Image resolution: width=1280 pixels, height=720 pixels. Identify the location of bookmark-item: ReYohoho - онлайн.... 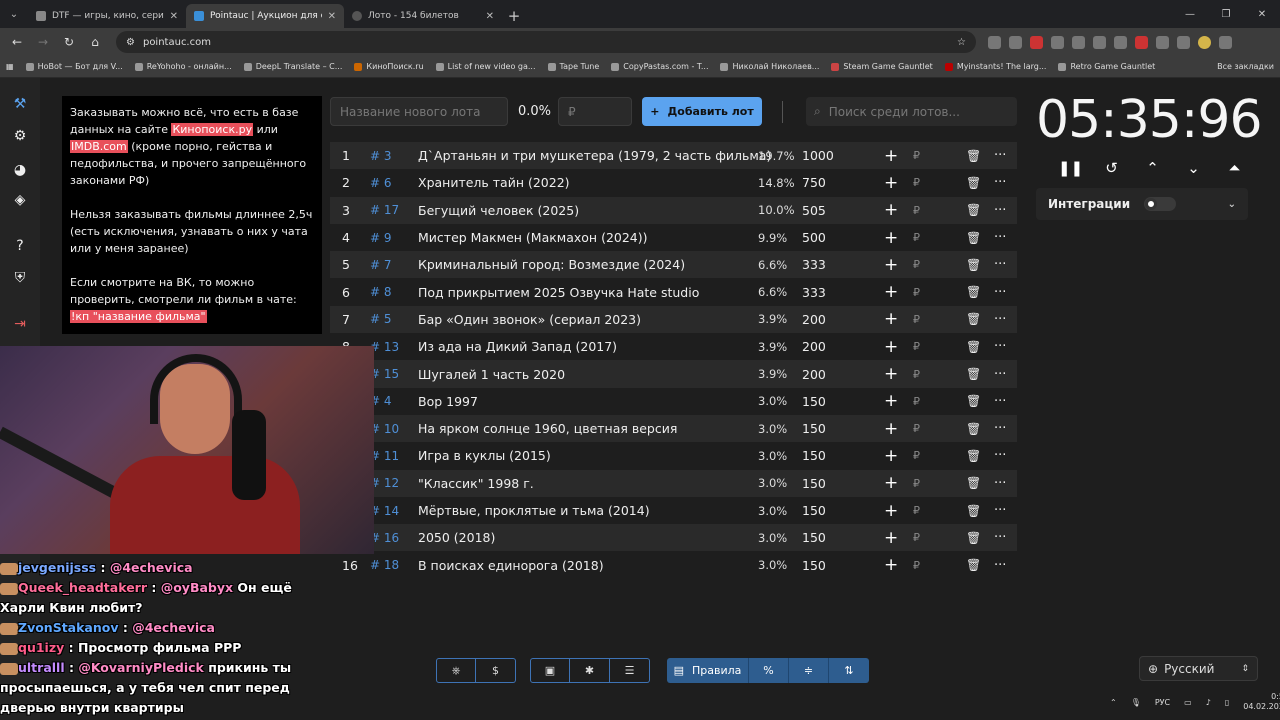
(183, 66).